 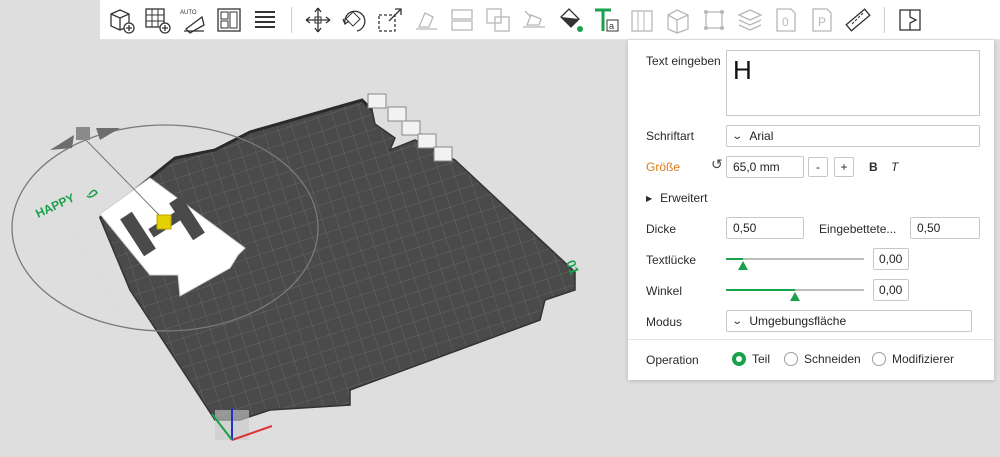 I want to click on radio-part-icon, so click(x=739, y=359).